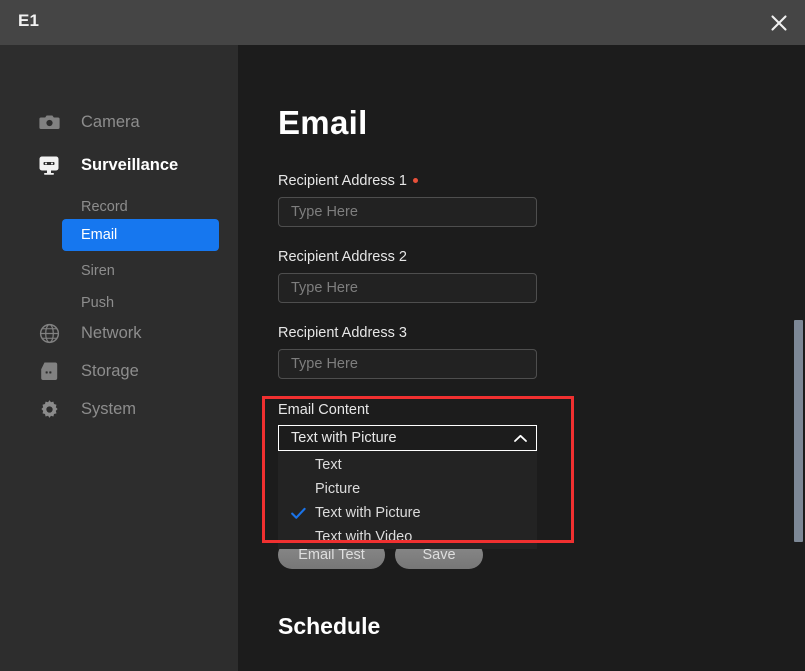  Describe the element at coordinates (49, 333) in the screenshot. I see `globe-icon` at that location.